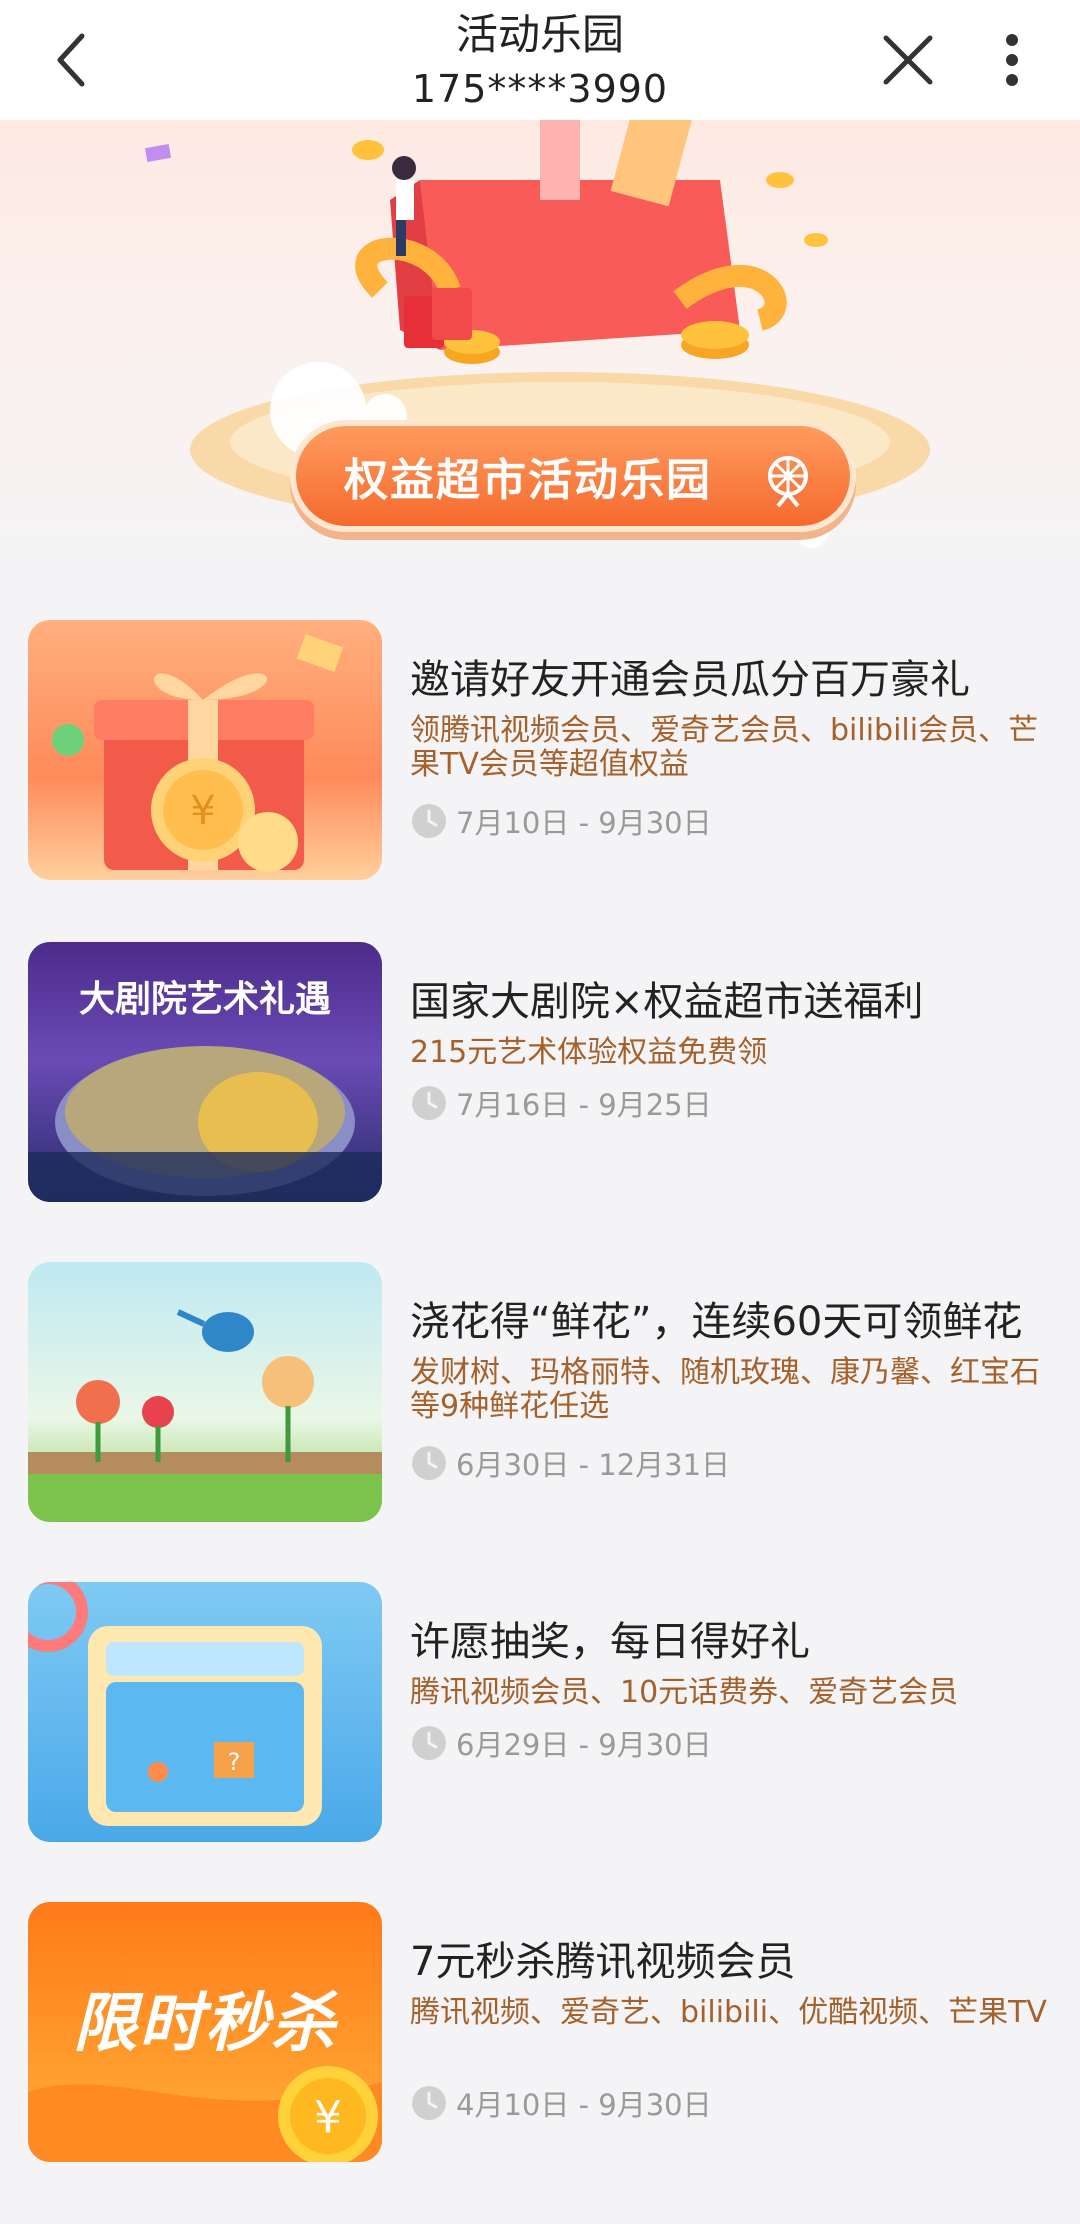  I want to click on theater-thumb-title: 大剧院艺术礼遇, so click(204, 999).